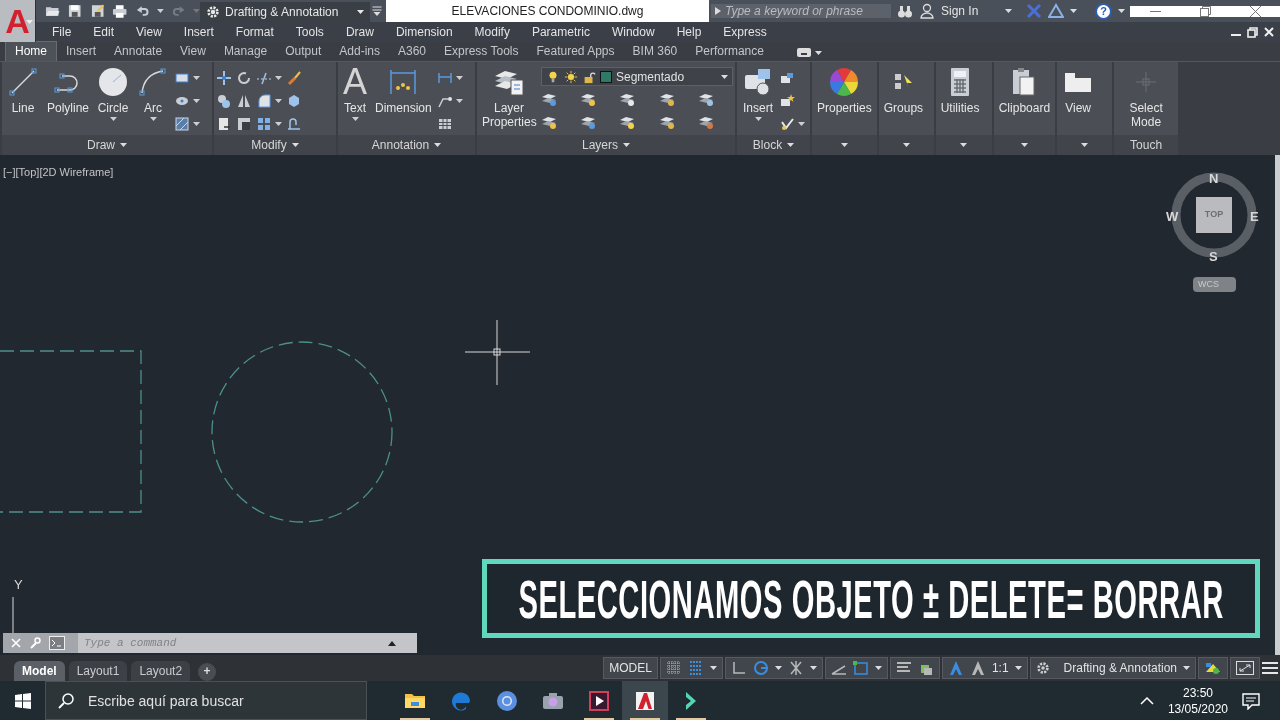 This screenshot has height=720, width=1280. I want to click on menu-item: Tools, so click(309, 32).